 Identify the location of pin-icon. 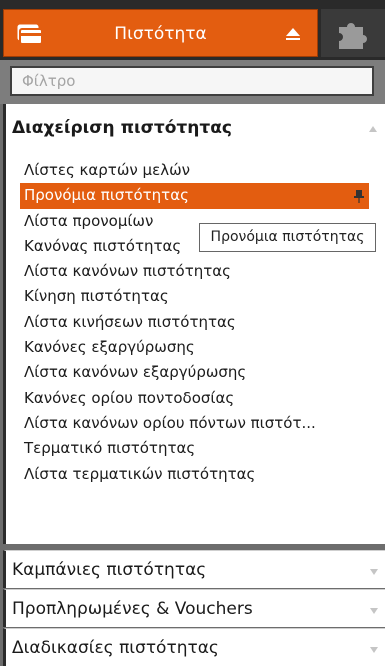
(359, 196).